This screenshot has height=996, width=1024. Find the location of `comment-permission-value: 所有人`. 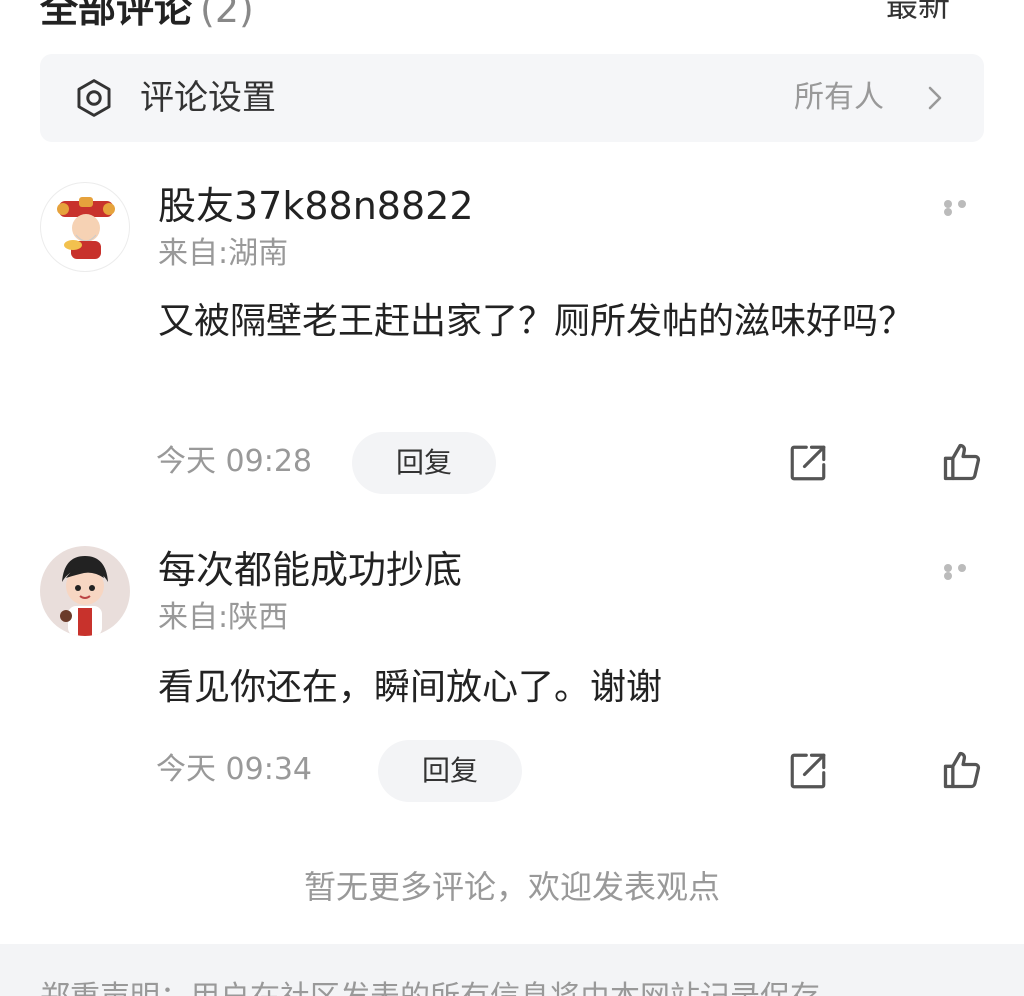

comment-permission-value: 所有人 is located at coordinates (839, 97).